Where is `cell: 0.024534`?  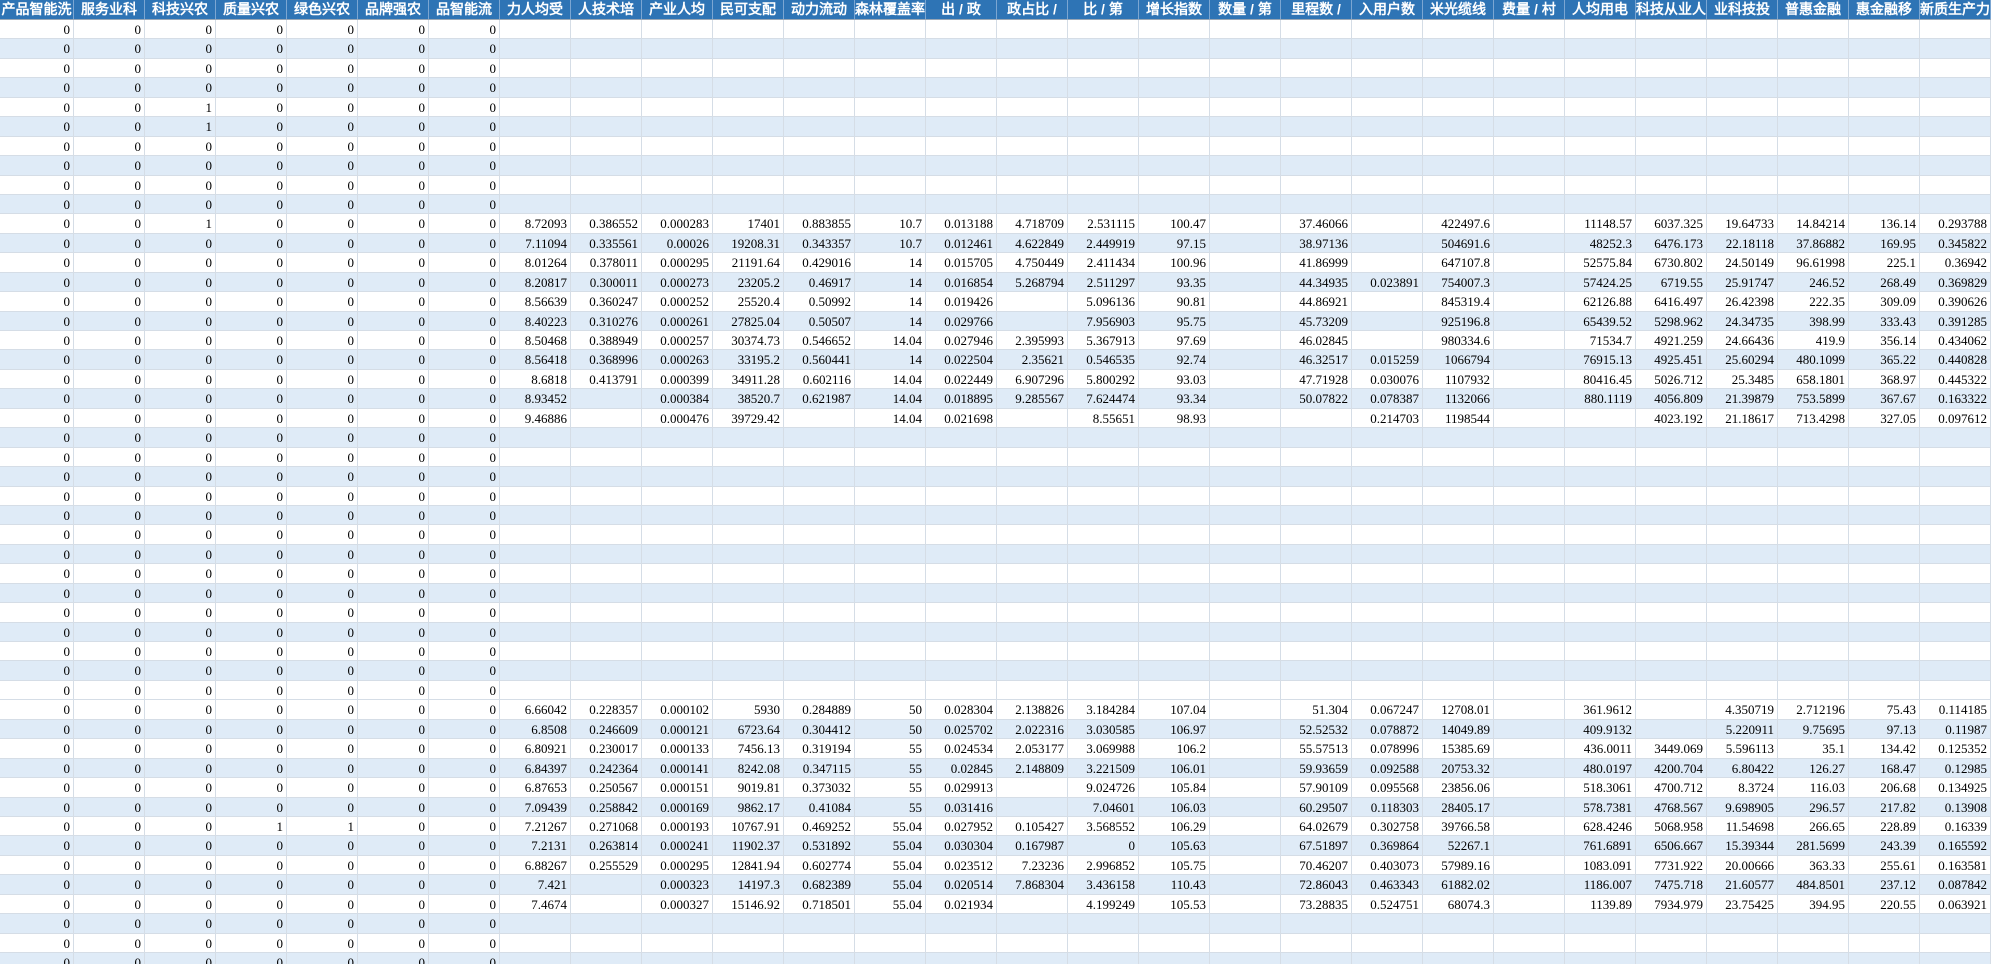 cell: 0.024534 is located at coordinates (961, 749).